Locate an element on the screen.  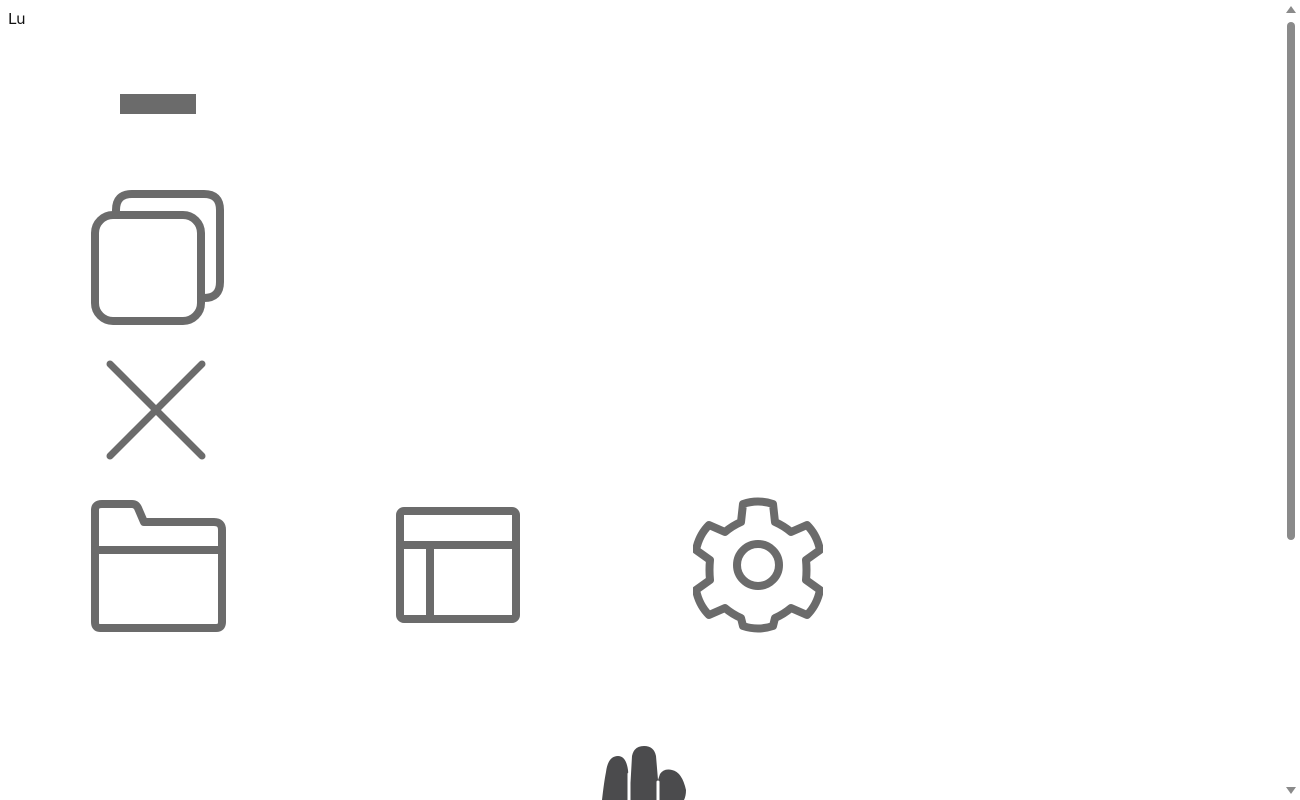
vertical-scrollbar is located at coordinates (1291, 400).